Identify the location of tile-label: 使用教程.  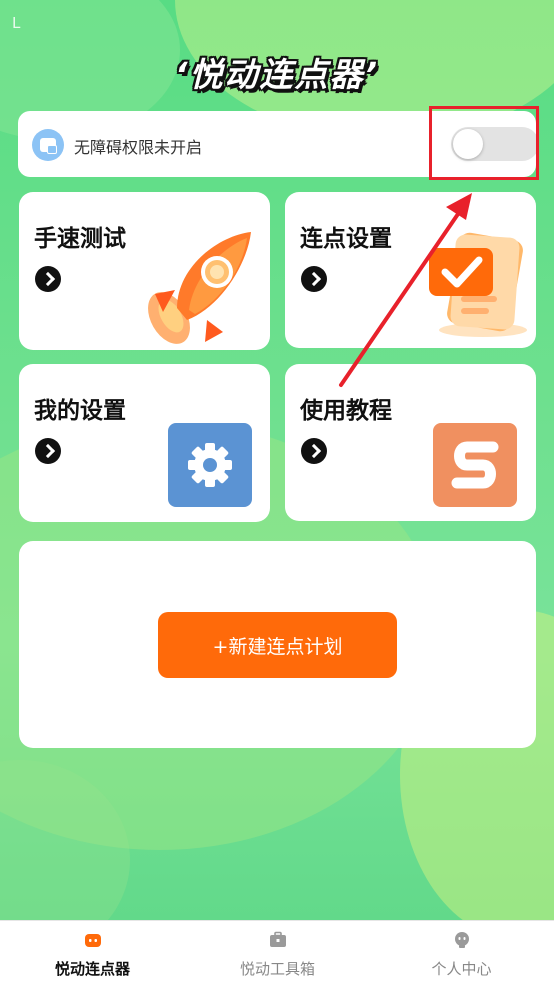
(346, 411).